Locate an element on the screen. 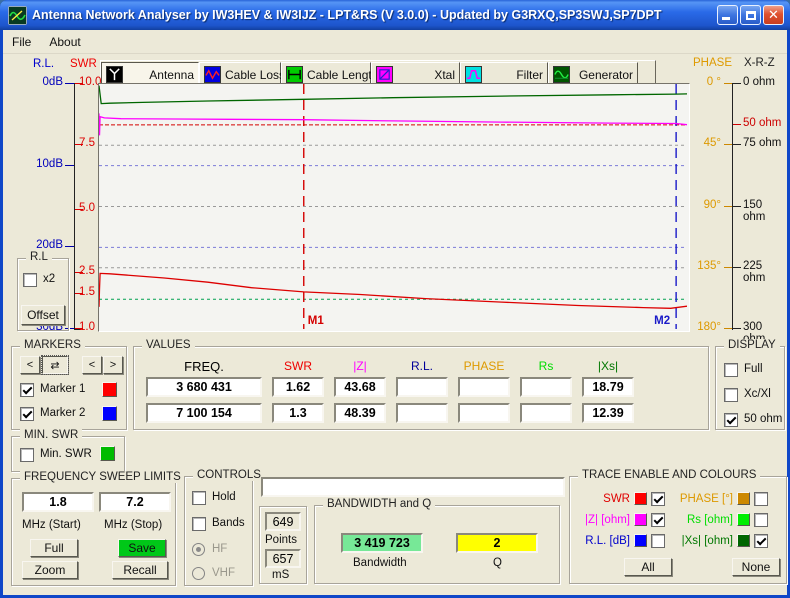 The width and height of the screenshot is (790, 598). values-panel-title: VALUES is located at coordinates (168, 345).